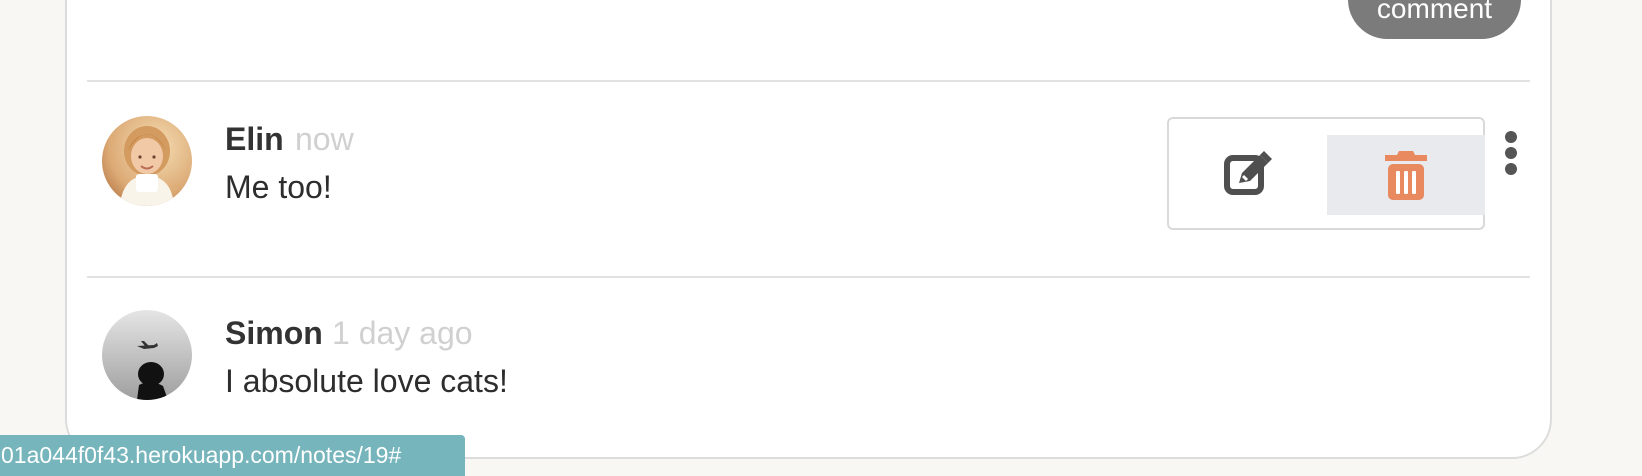 Image resolution: width=1642 pixels, height=476 pixels. What do you see at coordinates (278, 187) in the screenshot?
I see `comment-text: Me too!` at bounding box center [278, 187].